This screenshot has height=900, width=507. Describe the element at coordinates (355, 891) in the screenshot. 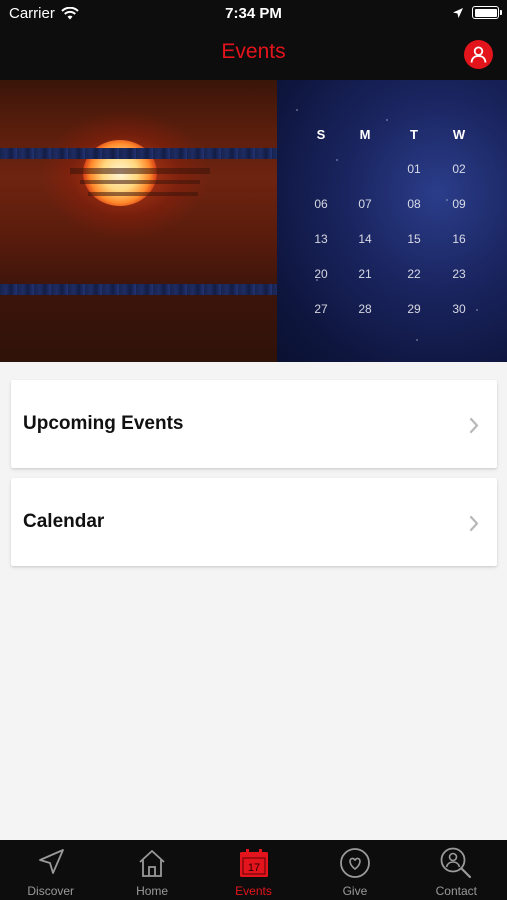

I see `tab-label: Give` at that location.